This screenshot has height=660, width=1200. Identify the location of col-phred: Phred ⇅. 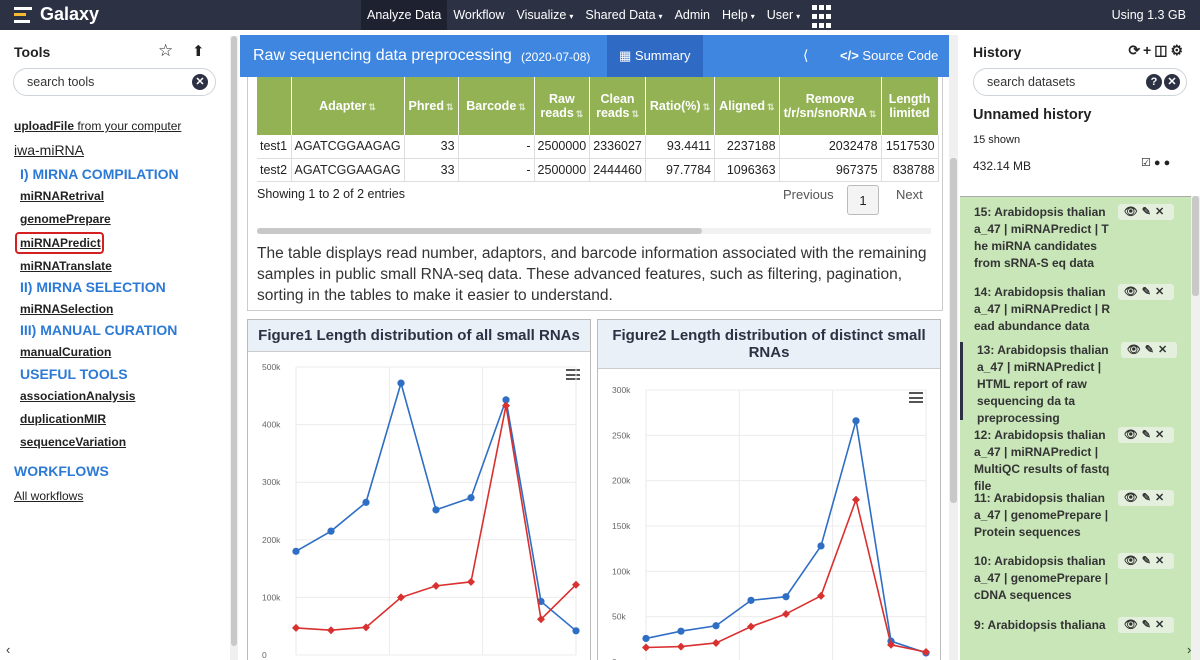
(431, 106).